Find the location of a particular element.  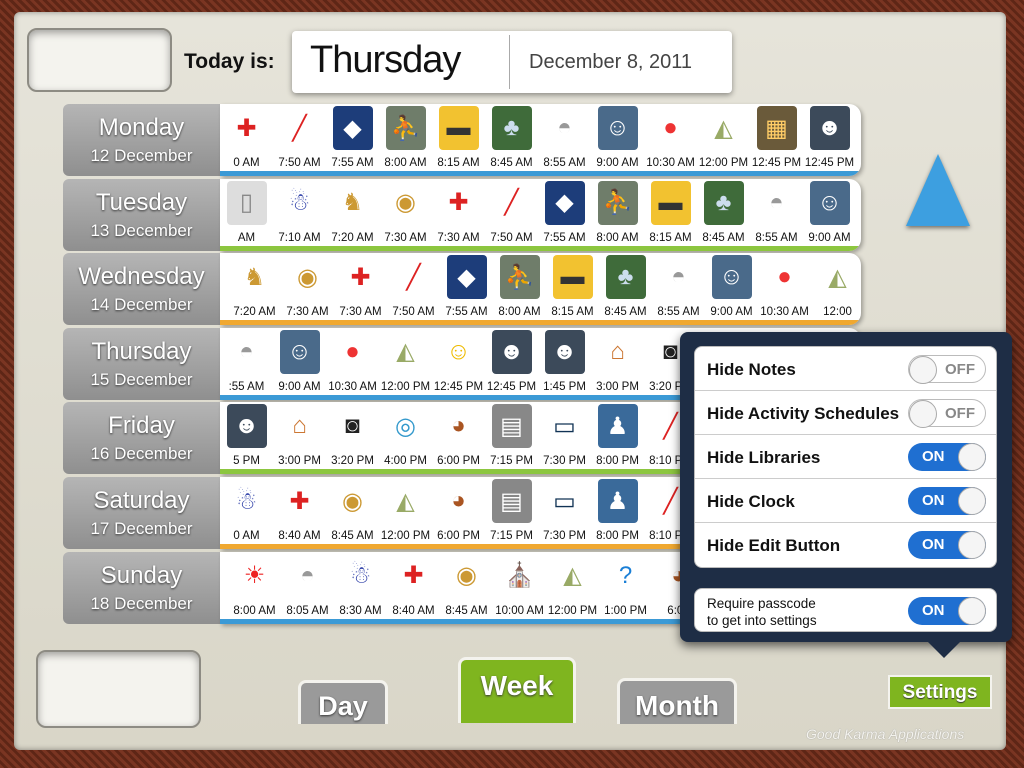

day-label: Thursday 15 December is located at coordinates (141, 363).